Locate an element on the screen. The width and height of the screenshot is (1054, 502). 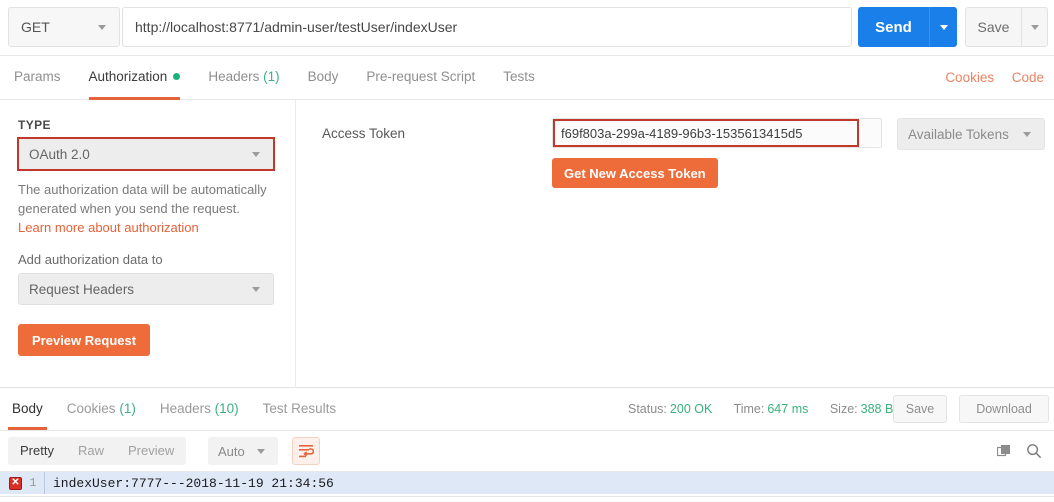
tab-label: Cookies is located at coordinates (91, 408).